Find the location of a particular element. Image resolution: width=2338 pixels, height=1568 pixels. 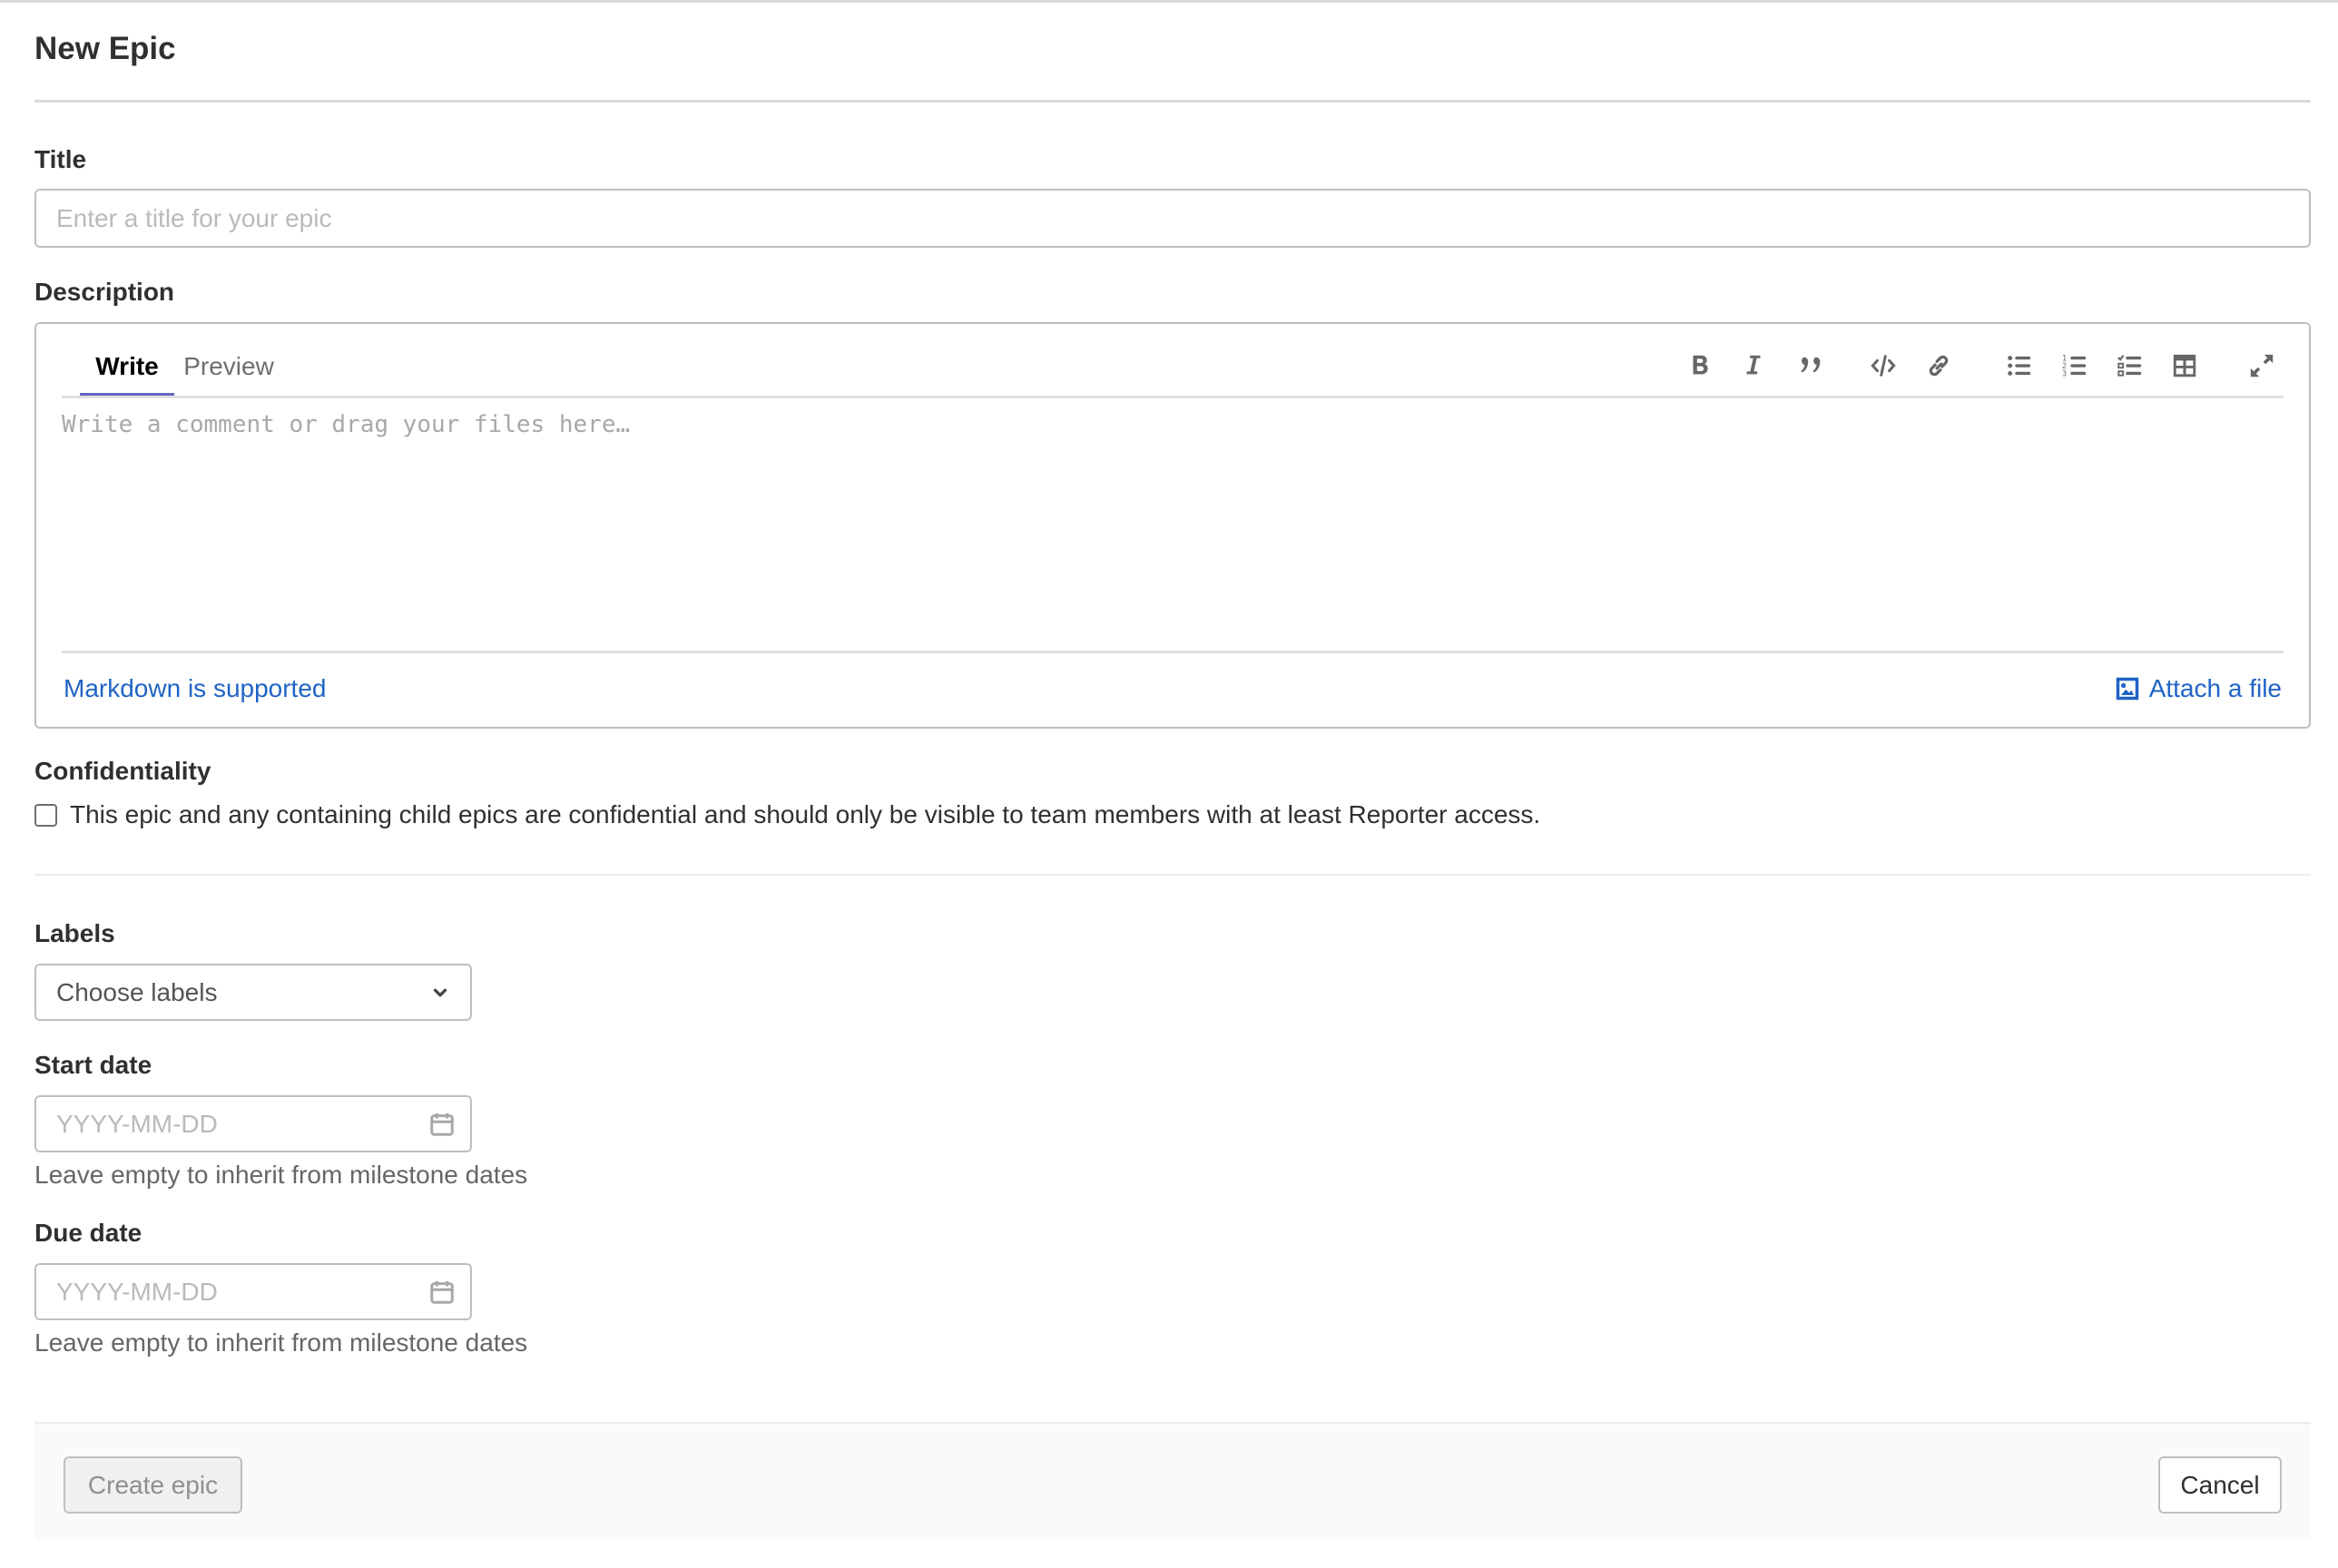

fullscreen-icon is located at coordinates (2262, 365).